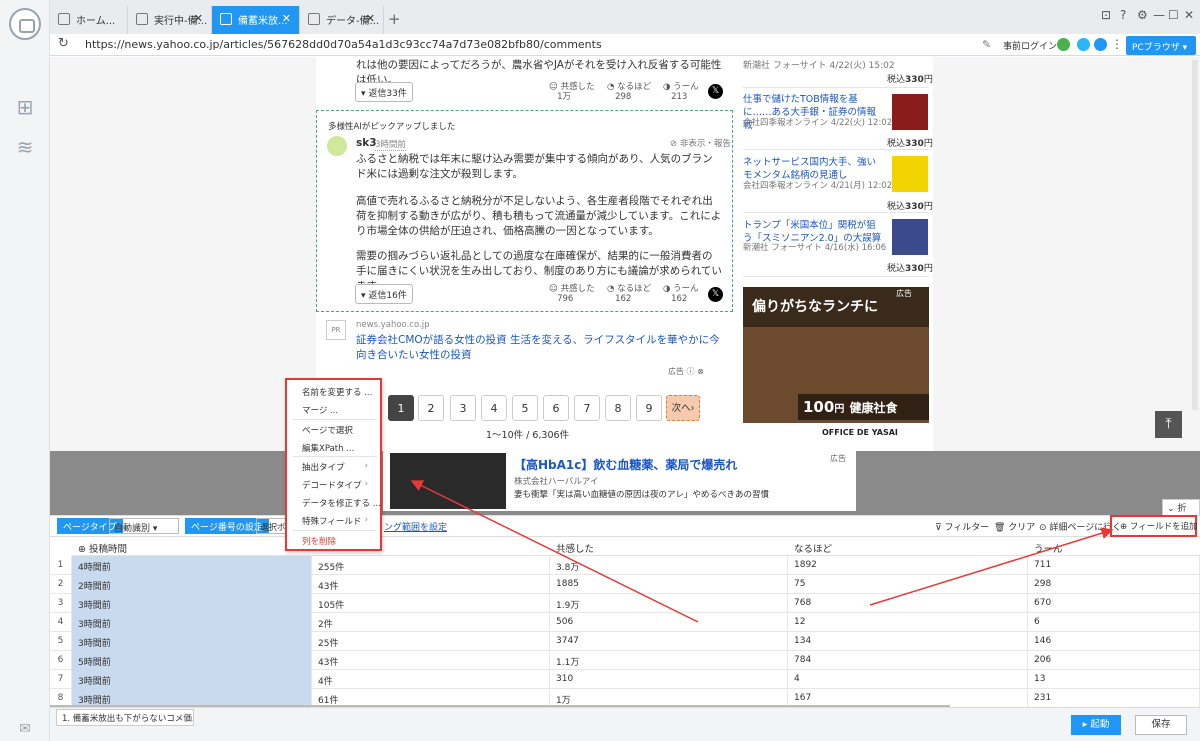  What do you see at coordinates (1100, 724) in the screenshot?
I see `start-label: 起動` at bounding box center [1100, 724].